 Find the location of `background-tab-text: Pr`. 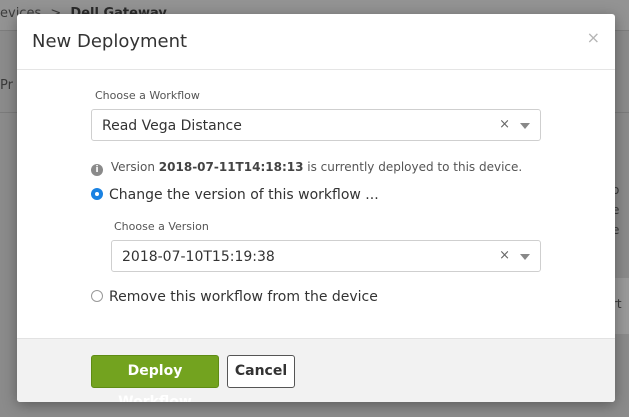

background-tab-text: Pr is located at coordinates (6, 85).